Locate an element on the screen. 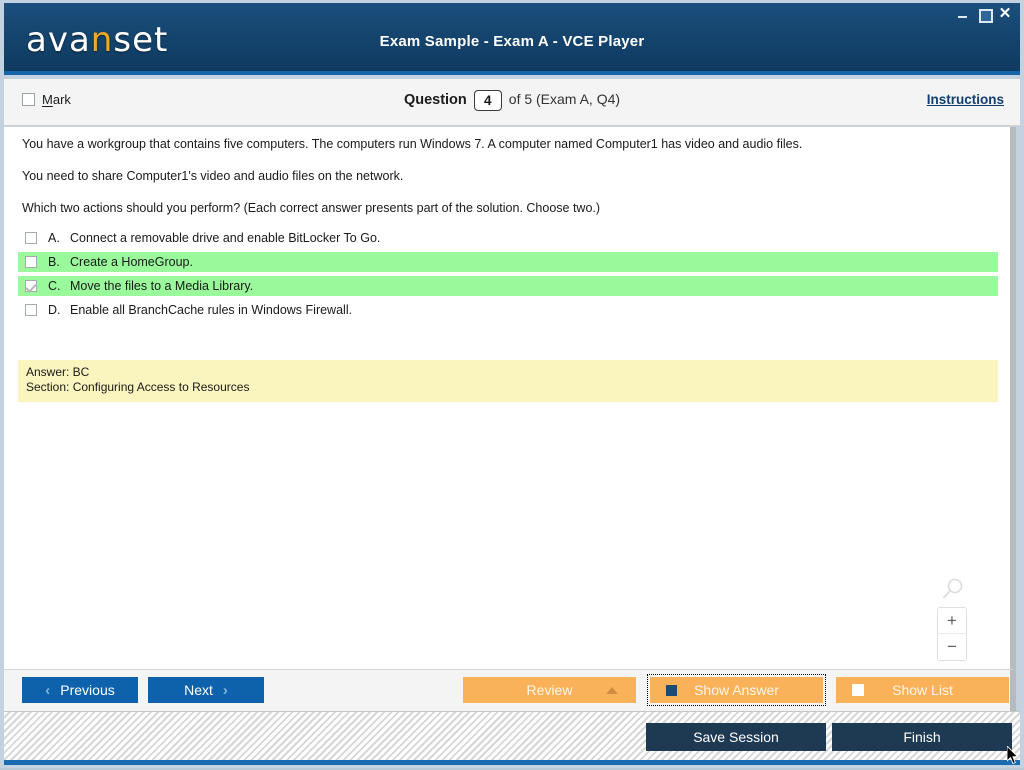  answer-option-c-letter: C. is located at coordinates (54, 286).